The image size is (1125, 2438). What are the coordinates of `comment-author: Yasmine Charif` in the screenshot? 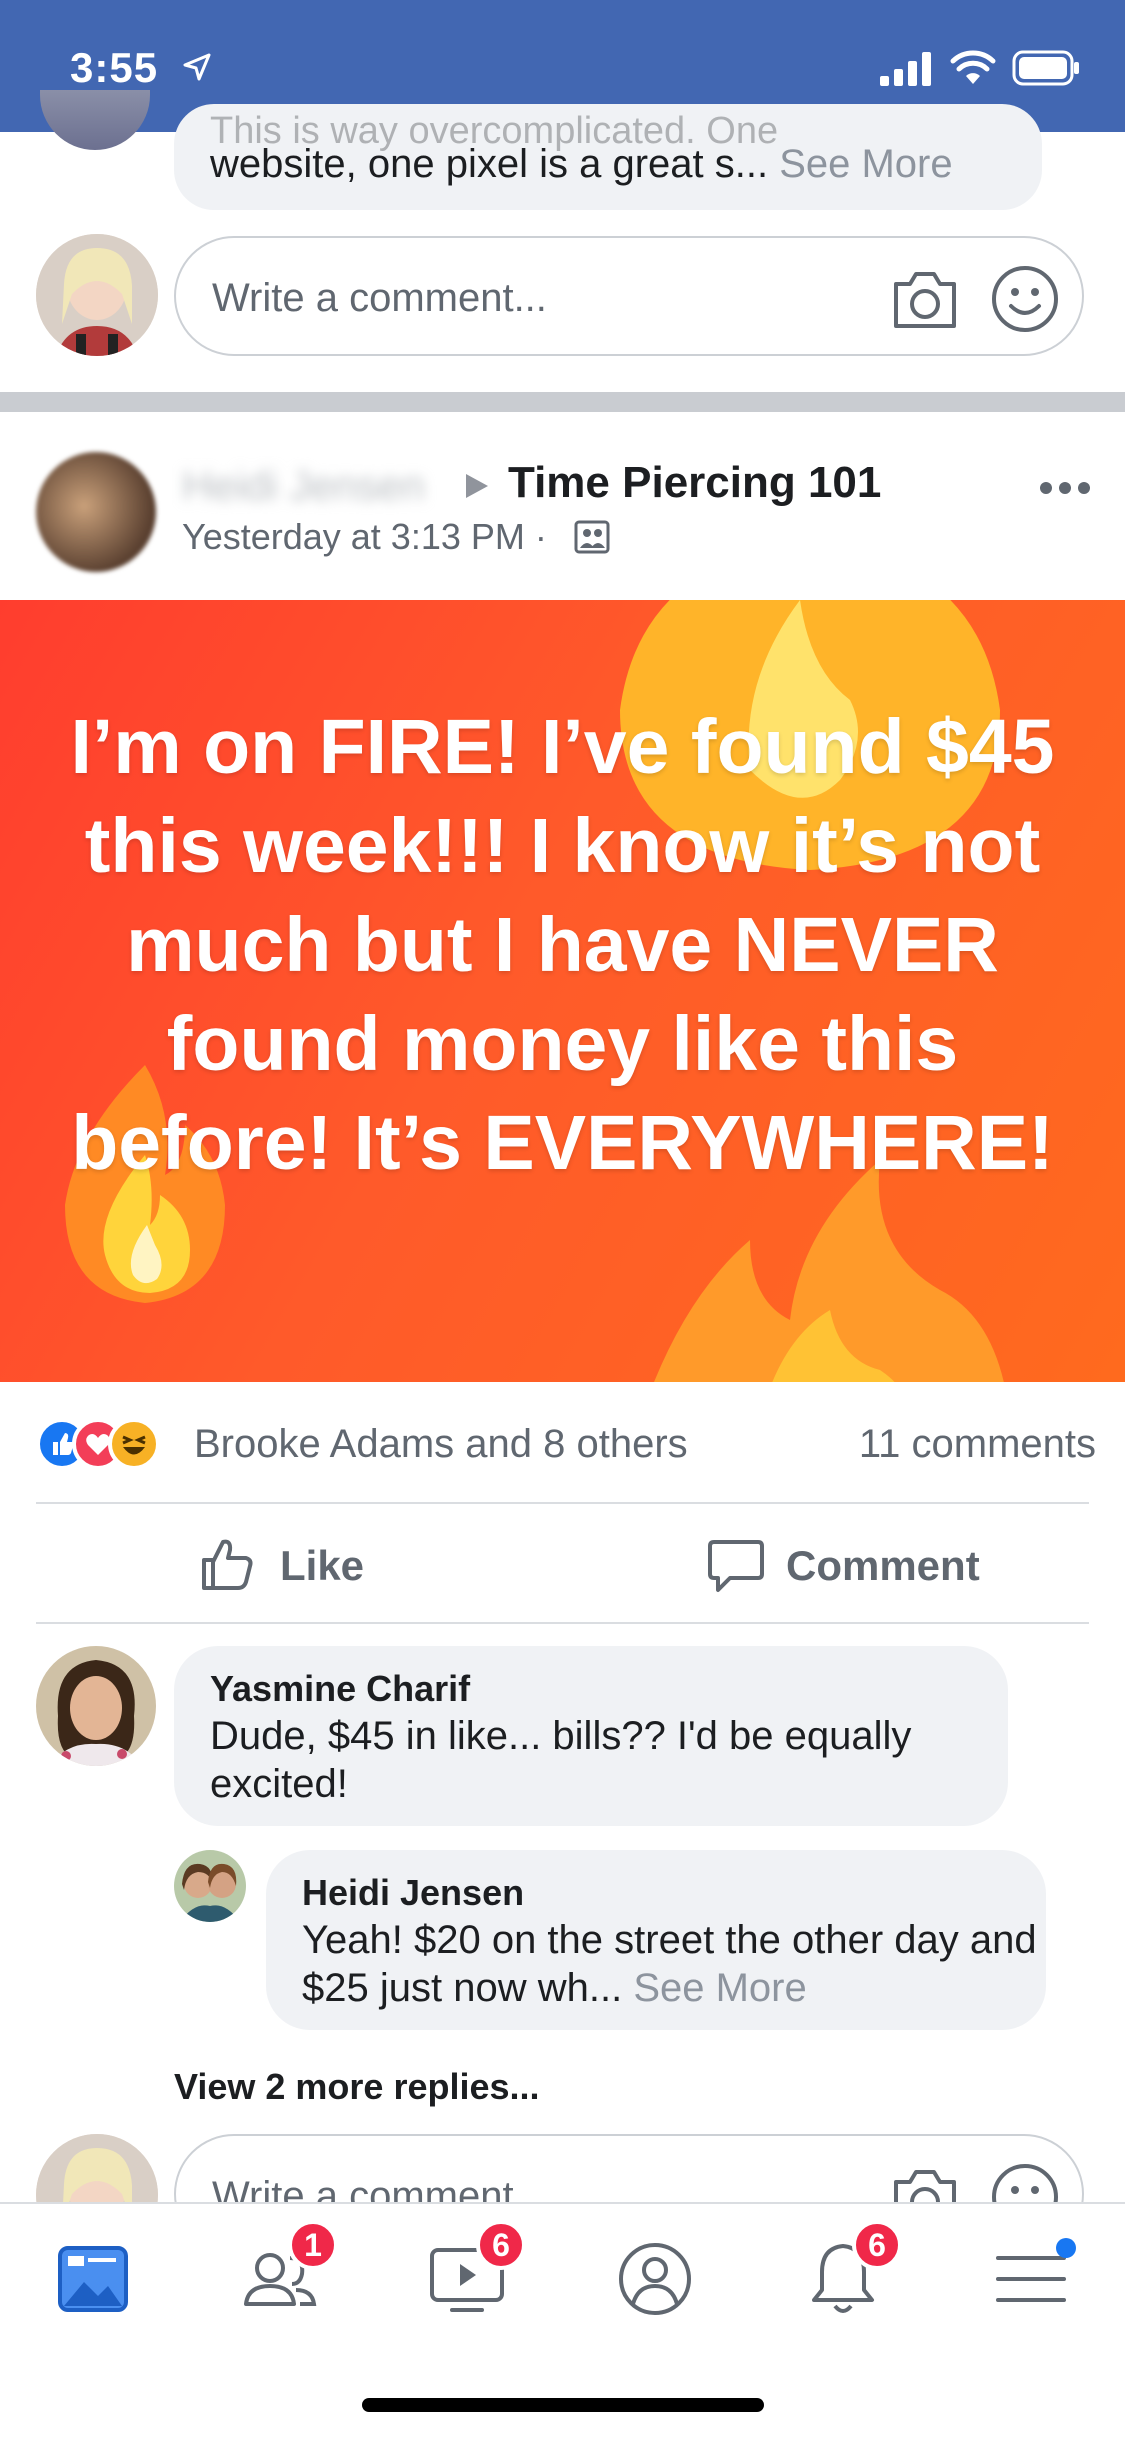 It's located at (340, 1689).